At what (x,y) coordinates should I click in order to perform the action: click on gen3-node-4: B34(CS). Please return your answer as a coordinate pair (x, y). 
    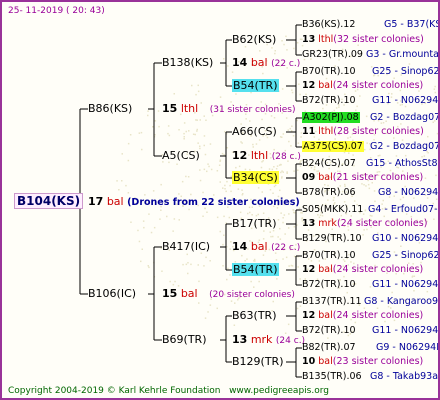
    Looking at the image, I should click on (255, 178).